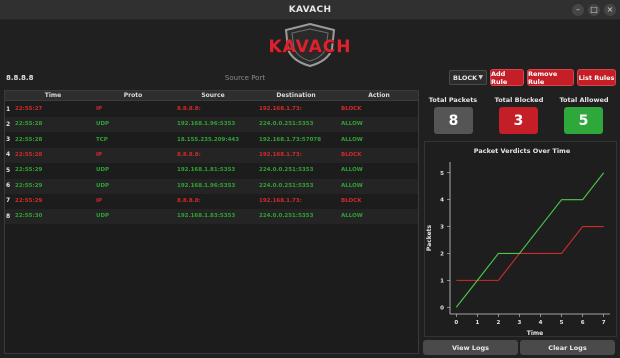  What do you see at coordinates (604, 323) in the screenshot?
I see `x-tick-label: 7` at bounding box center [604, 323].